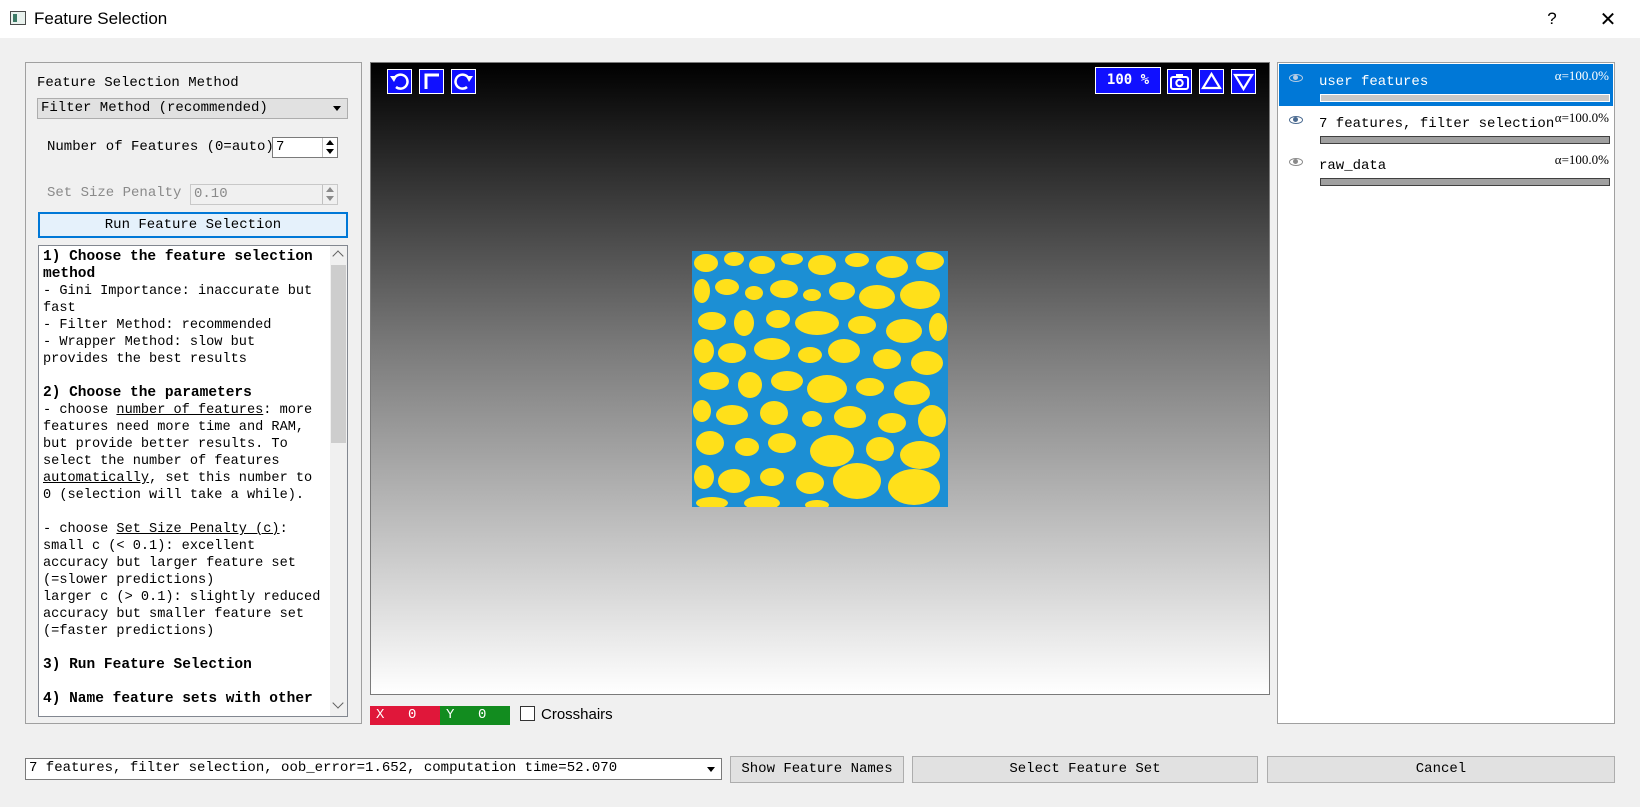 The width and height of the screenshot is (1640, 807). What do you see at coordinates (338, 703) in the screenshot?
I see `scroll-down-icon` at bounding box center [338, 703].